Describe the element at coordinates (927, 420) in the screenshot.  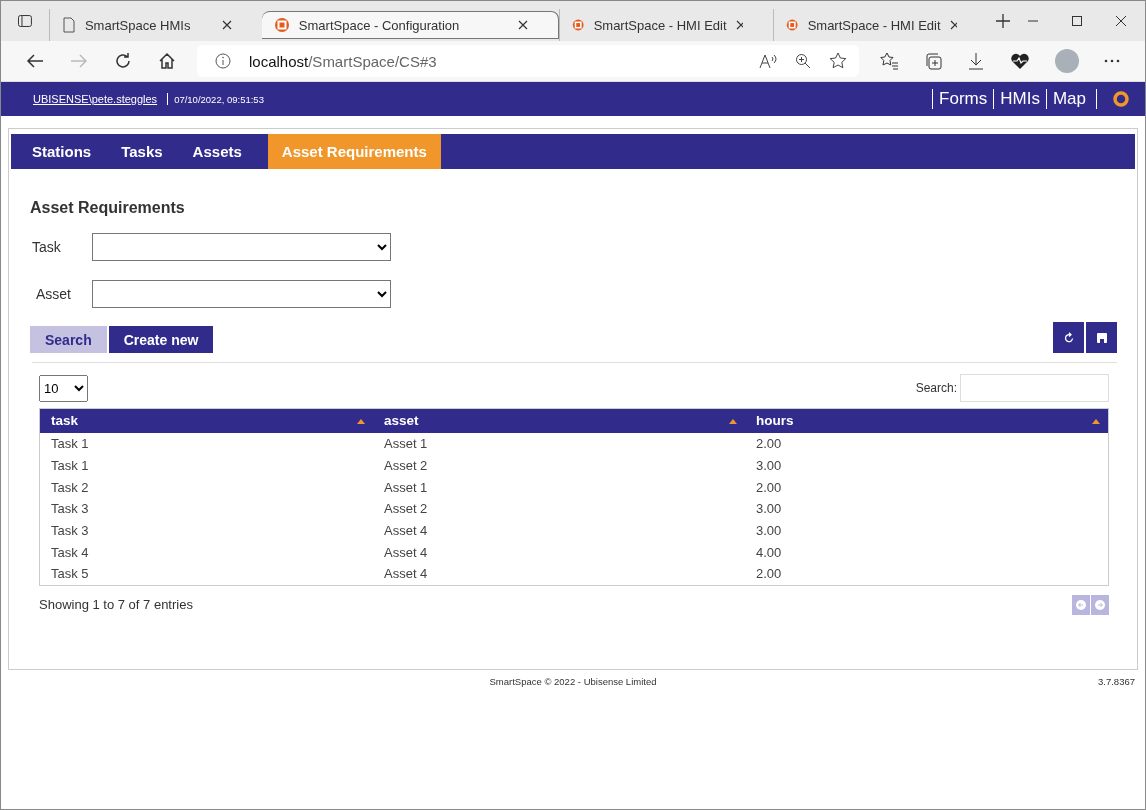
I see `column-header: hours` at that location.